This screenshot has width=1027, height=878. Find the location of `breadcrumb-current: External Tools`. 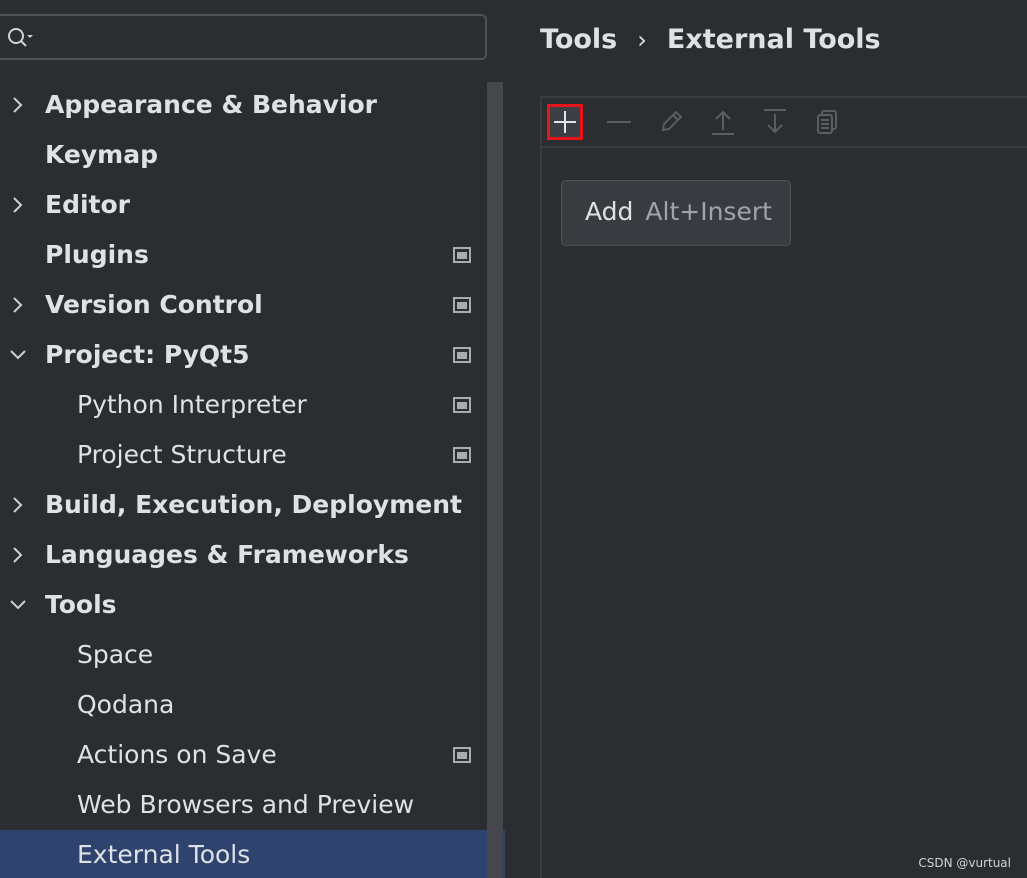

breadcrumb-current: External Tools is located at coordinates (773, 39).